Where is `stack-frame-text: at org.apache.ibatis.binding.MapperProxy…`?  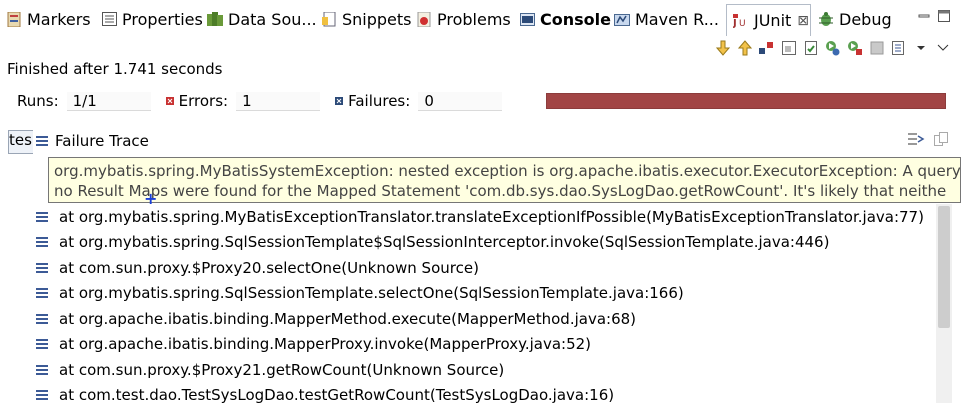
stack-frame-text: at org.apache.ibatis.binding.MapperProxy… is located at coordinates (325, 344).